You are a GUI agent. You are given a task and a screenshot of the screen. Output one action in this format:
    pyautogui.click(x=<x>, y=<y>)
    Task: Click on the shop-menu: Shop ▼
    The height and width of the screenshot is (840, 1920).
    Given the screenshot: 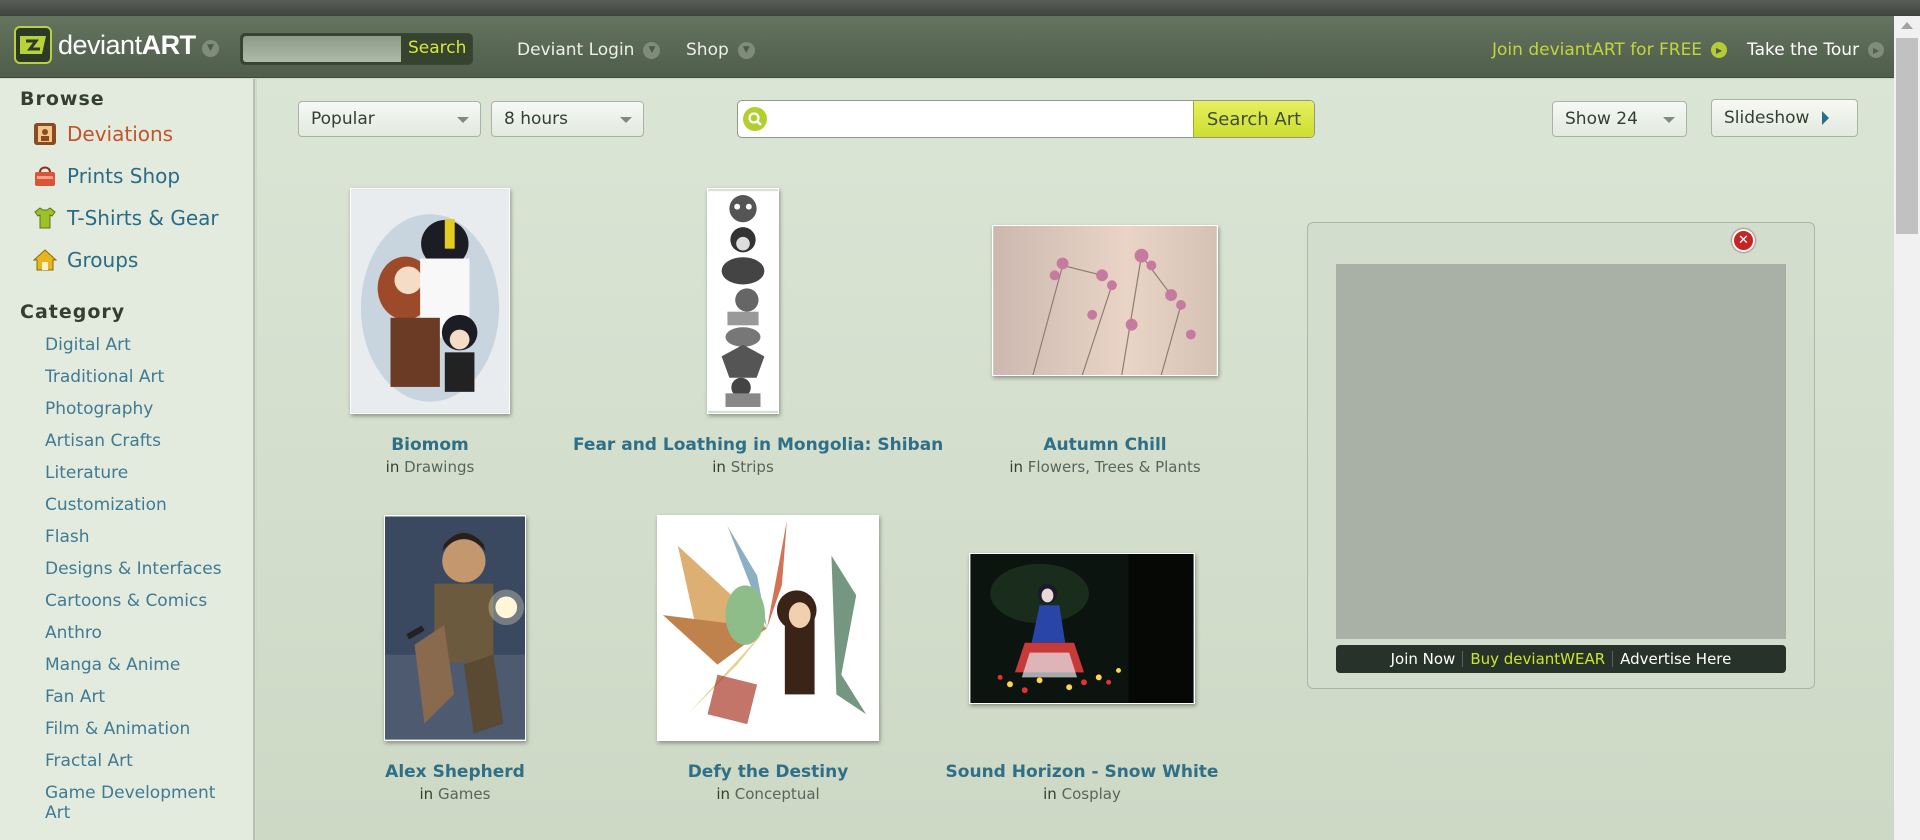 What is the action you would take?
    pyautogui.click(x=720, y=50)
    